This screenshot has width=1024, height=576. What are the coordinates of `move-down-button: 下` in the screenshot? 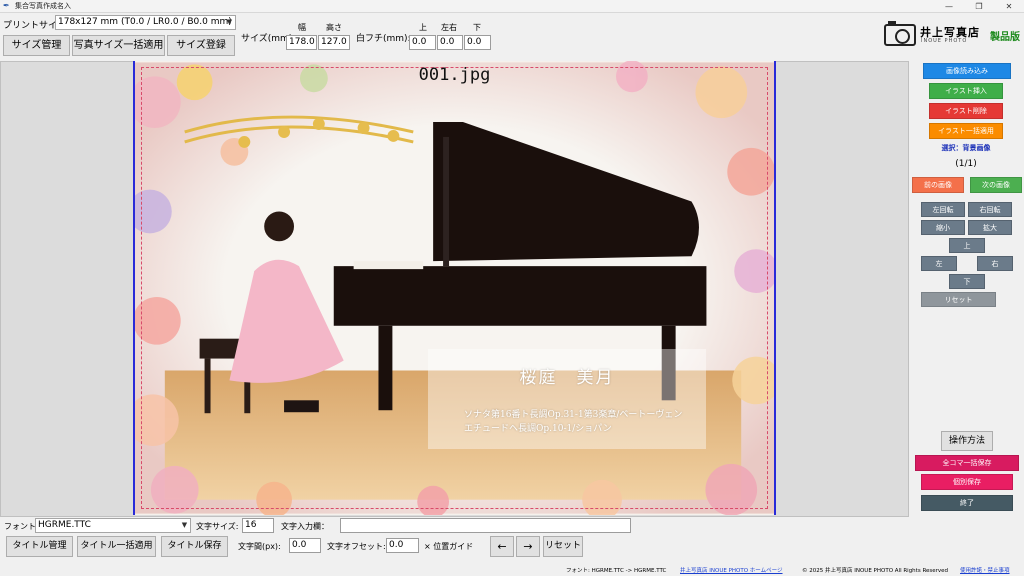 It's located at (967, 281).